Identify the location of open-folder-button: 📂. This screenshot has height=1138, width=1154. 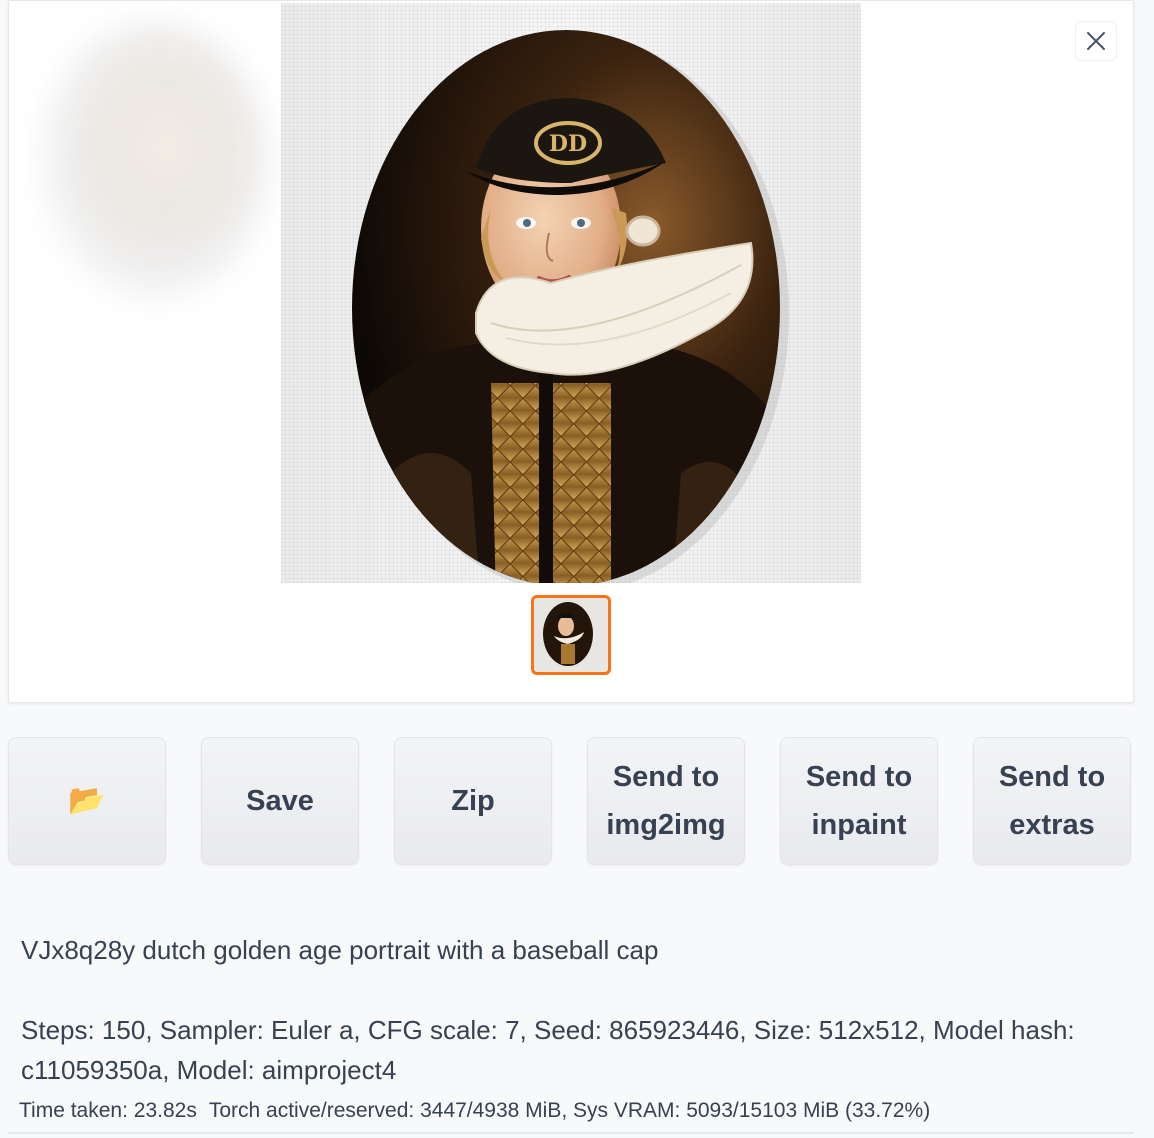
(87, 801).